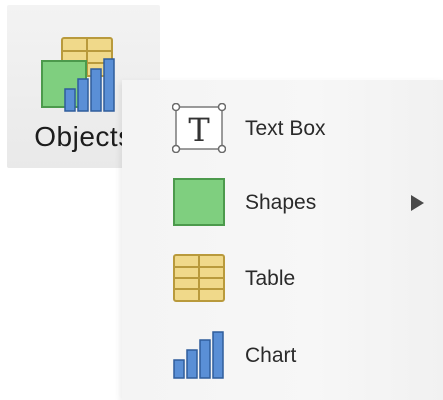 This screenshot has height=400, width=443. I want to click on svg-text: T, so click(199, 130).